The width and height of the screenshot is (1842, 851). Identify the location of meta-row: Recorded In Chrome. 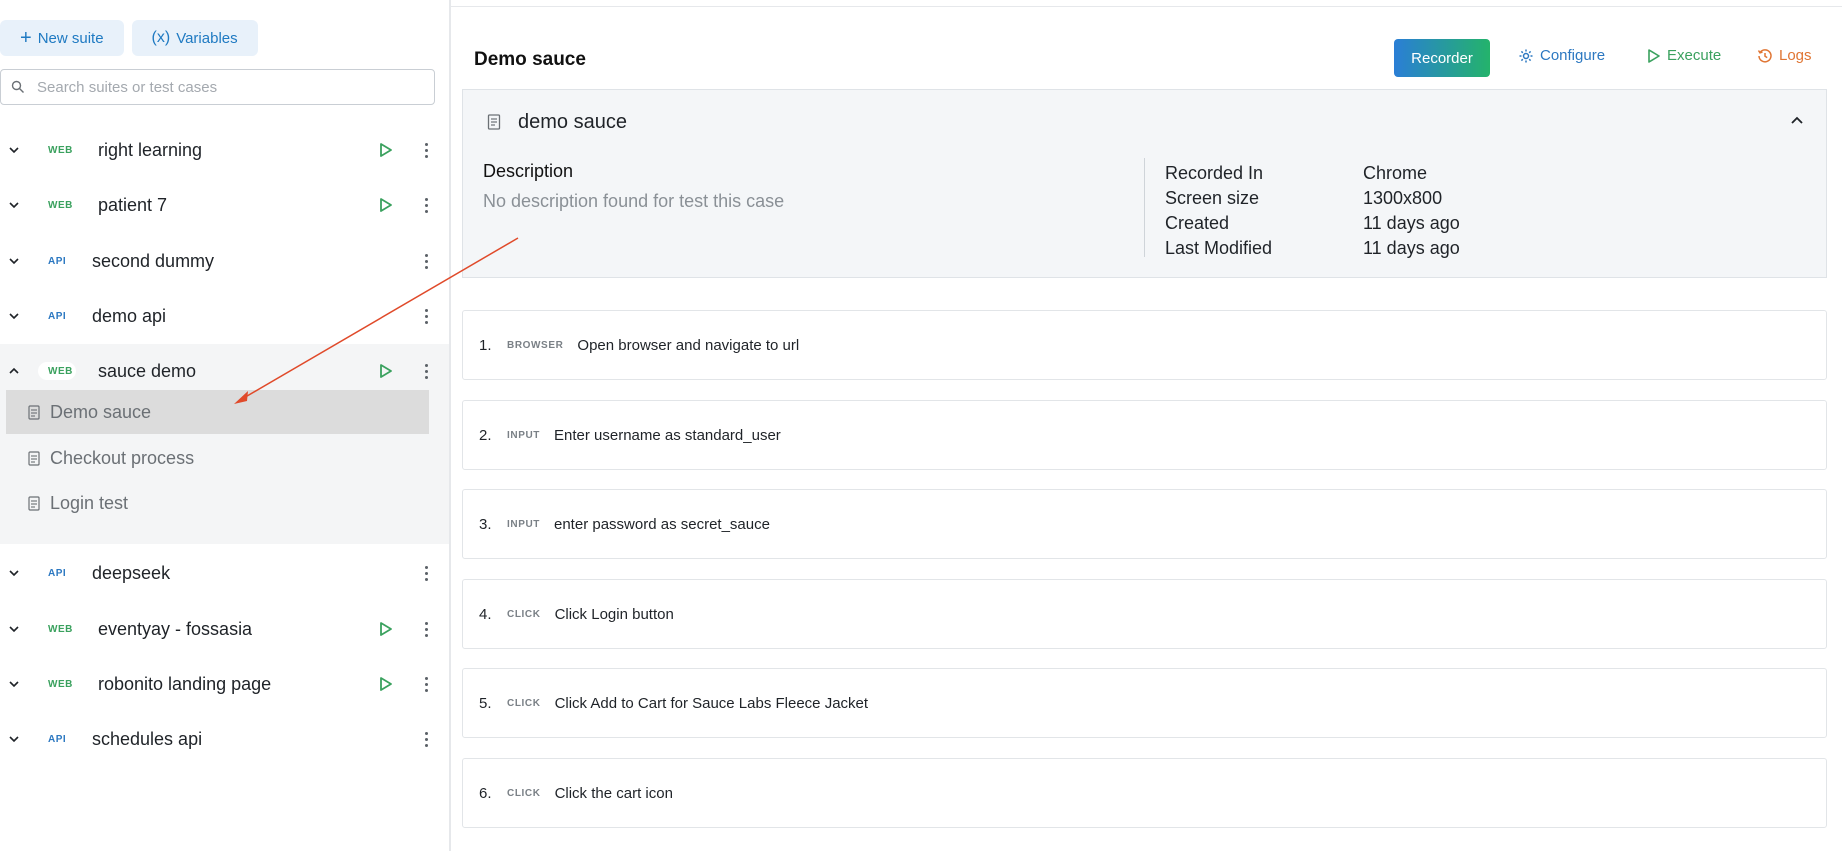
(1312, 173).